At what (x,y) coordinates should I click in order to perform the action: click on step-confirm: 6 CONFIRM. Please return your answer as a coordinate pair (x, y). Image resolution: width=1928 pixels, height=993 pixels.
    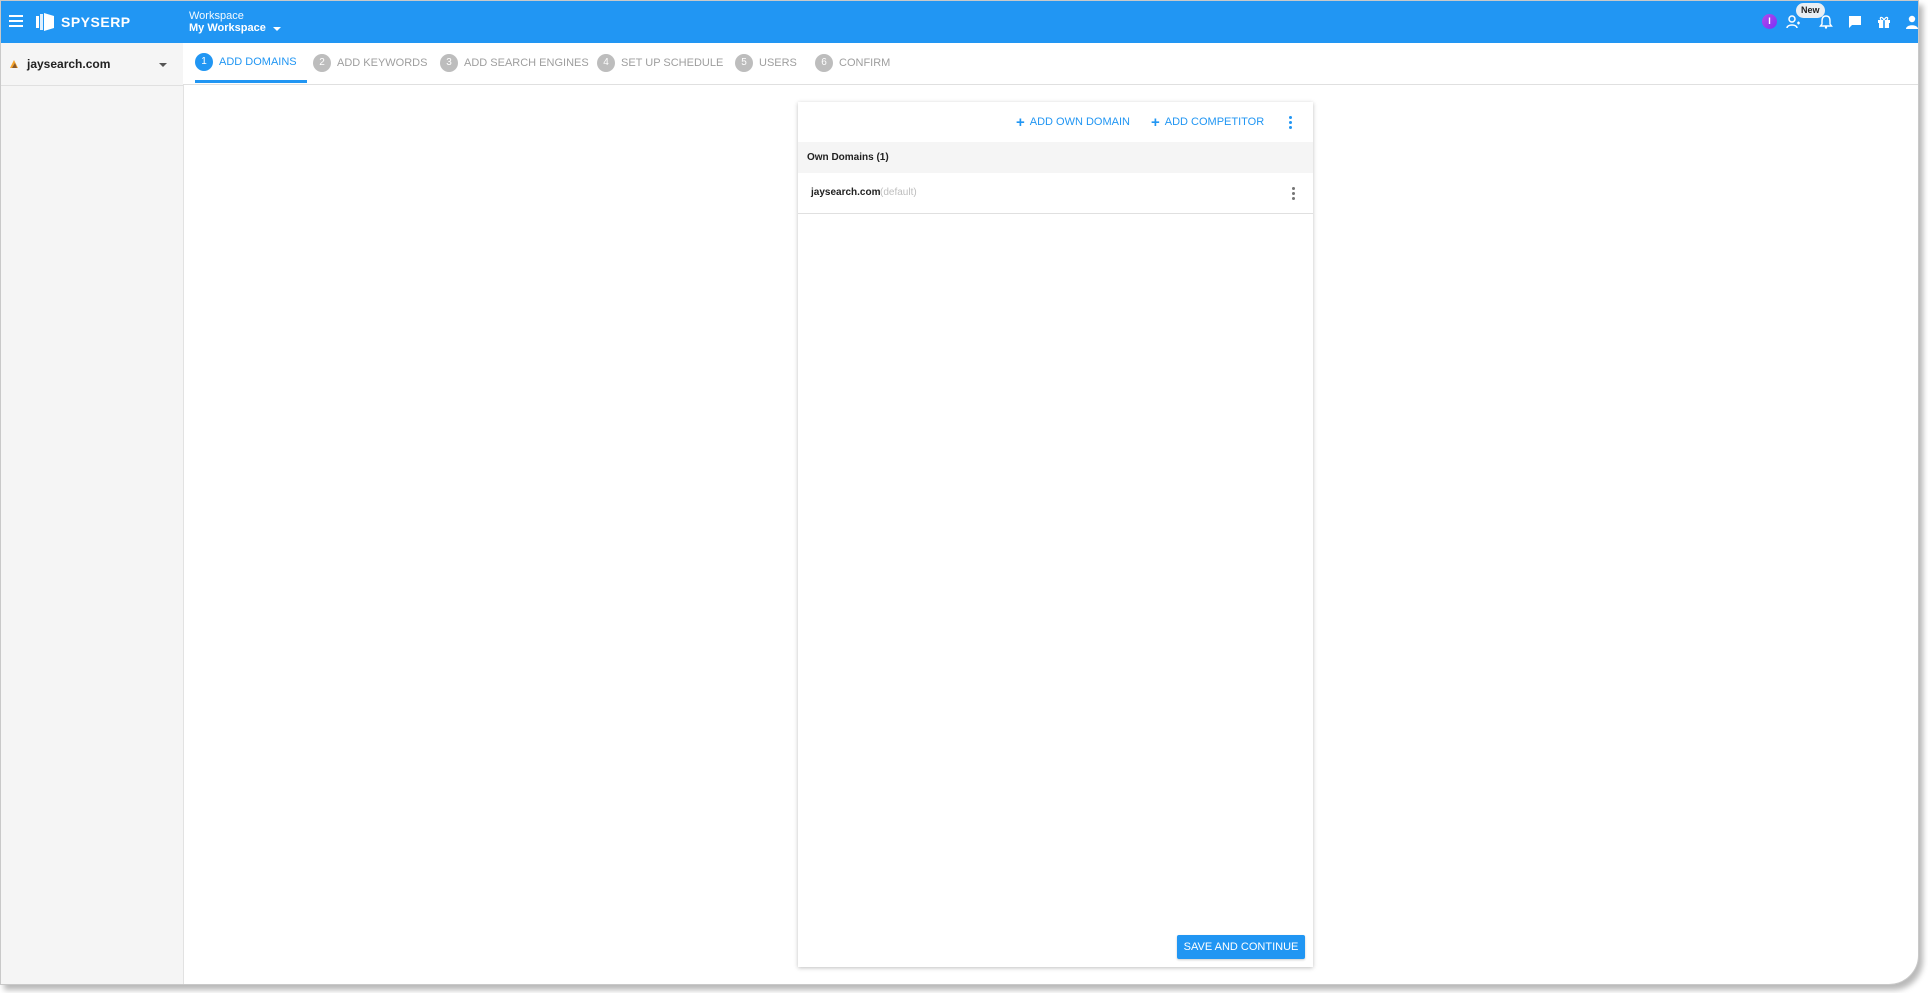
    Looking at the image, I should click on (852, 63).